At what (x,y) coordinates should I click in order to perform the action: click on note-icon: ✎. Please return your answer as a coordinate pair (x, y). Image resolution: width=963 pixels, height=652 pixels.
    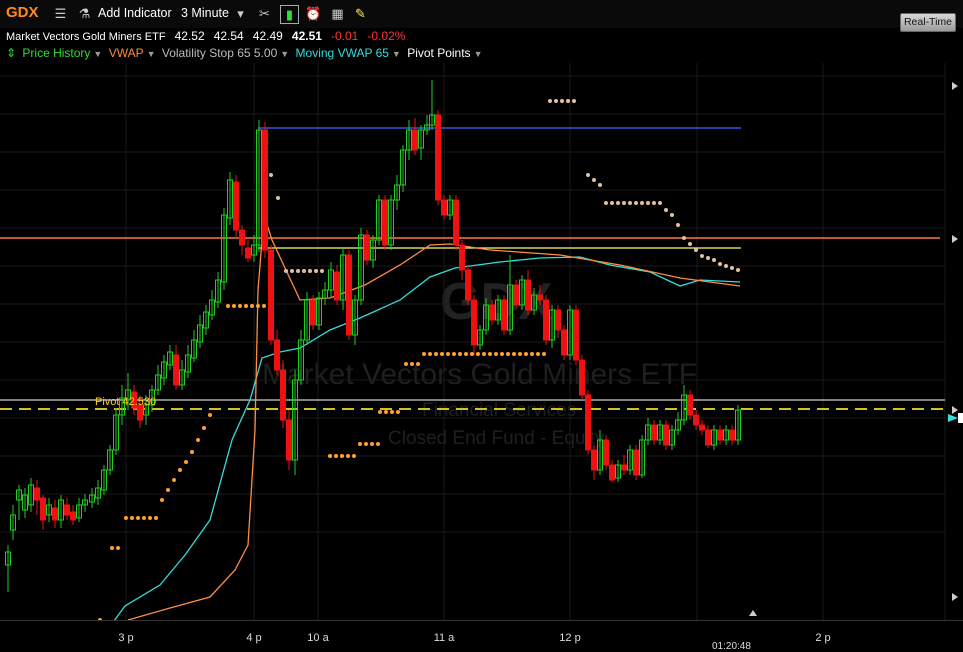
    Looking at the image, I should click on (360, 13).